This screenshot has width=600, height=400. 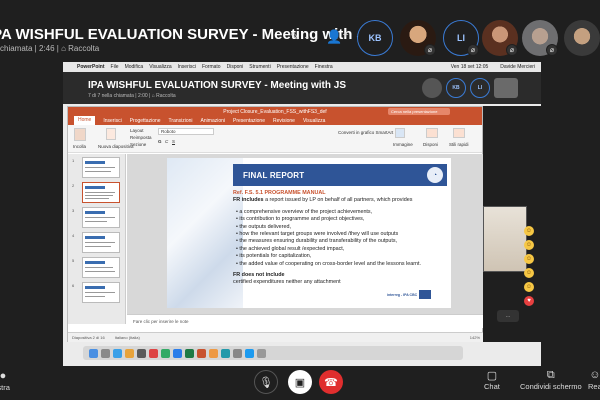 What do you see at coordinates (205, 233) in the screenshot?
I see `slide-background-image` at bounding box center [205, 233].